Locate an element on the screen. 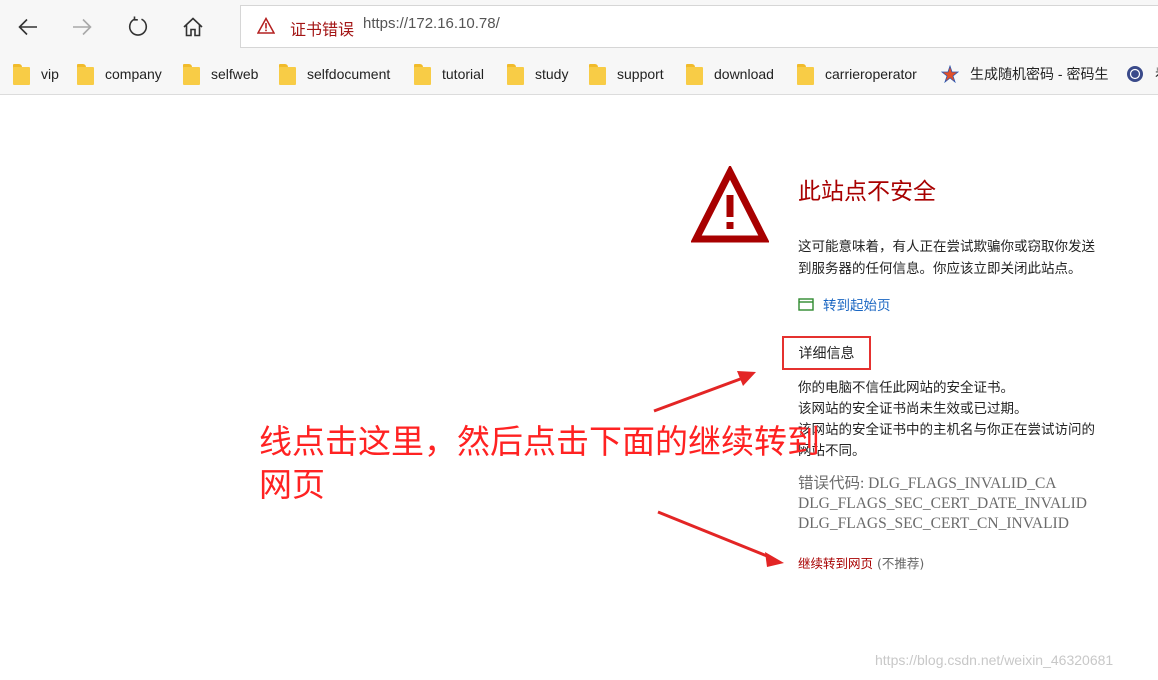 The width and height of the screenshot is (1158, 680). arrow-to-continue is located at coordinates (715, 535).